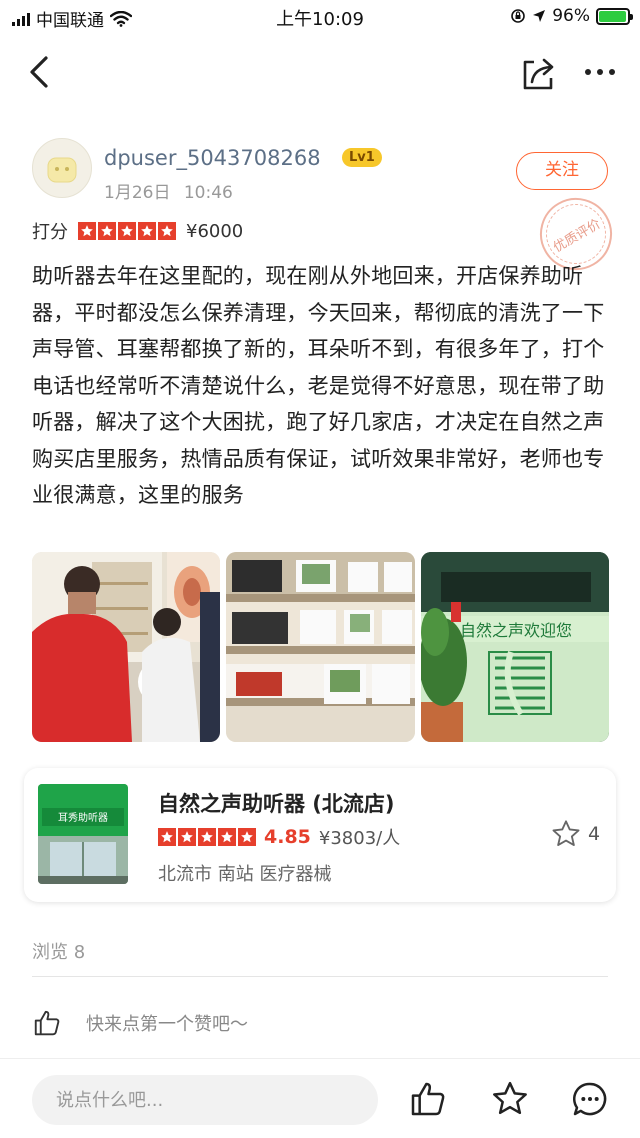 This screenshot has height=1138, width=640. Describe the element at coordinates (287, 837) in the screenshot. I see `shop-score: 4.85` at that location.